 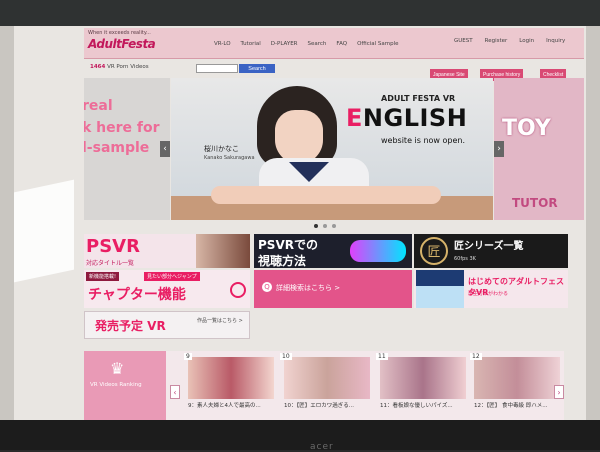 I want to click on nav-inquiry: Inquiry, so click(x=555, y=41).